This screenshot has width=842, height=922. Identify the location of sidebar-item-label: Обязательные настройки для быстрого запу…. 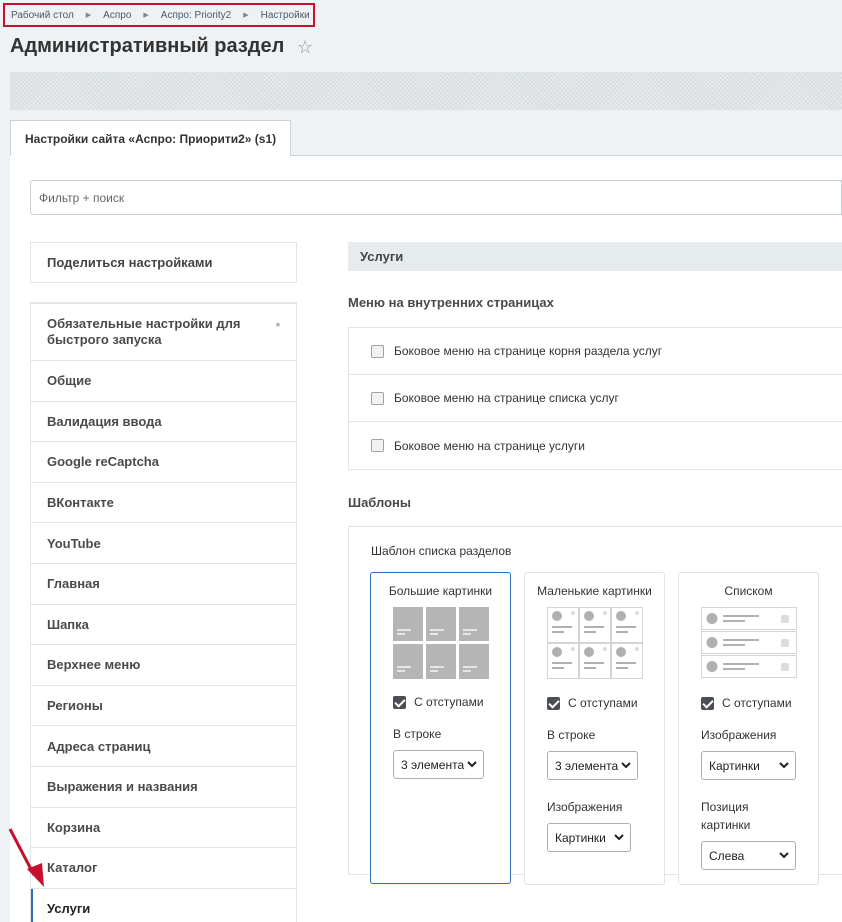
(144, 331).